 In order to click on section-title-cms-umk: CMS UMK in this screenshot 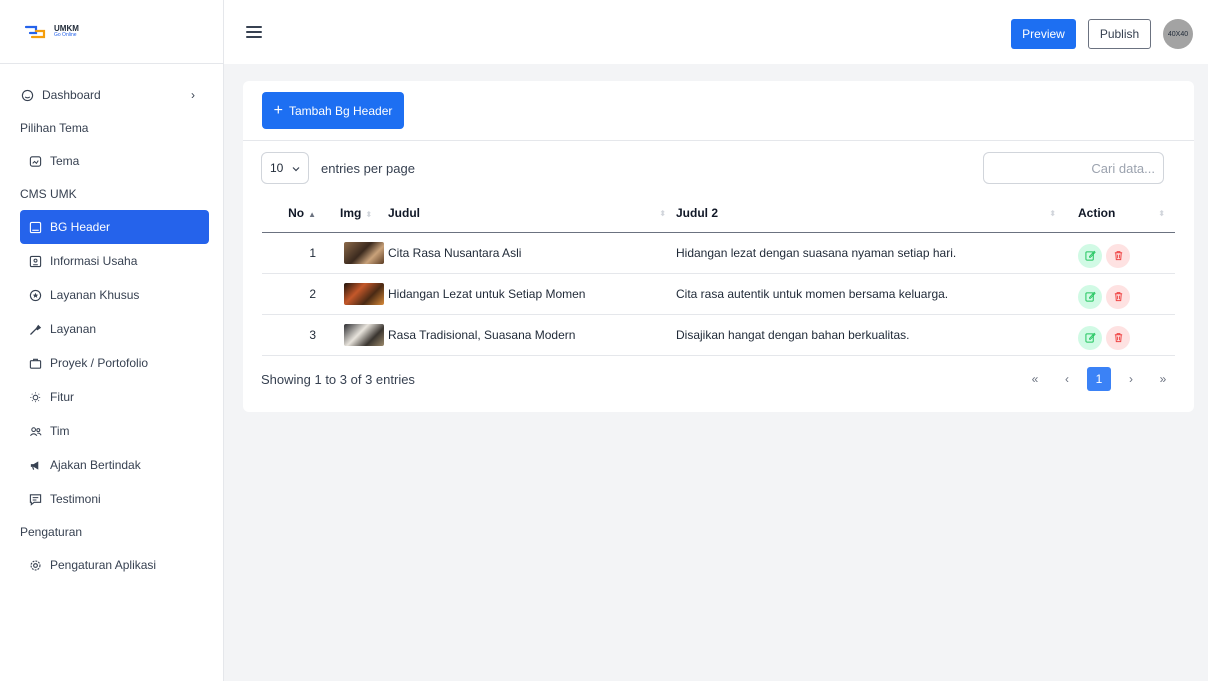, I will do `click(48, 194)`.